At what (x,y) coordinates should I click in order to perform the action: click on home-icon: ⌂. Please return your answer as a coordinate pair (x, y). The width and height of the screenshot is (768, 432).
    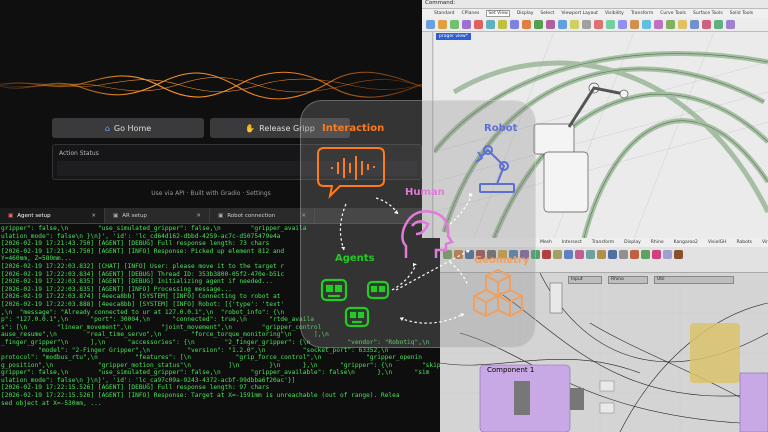
    Looking at the image, I should click on (107, 128).